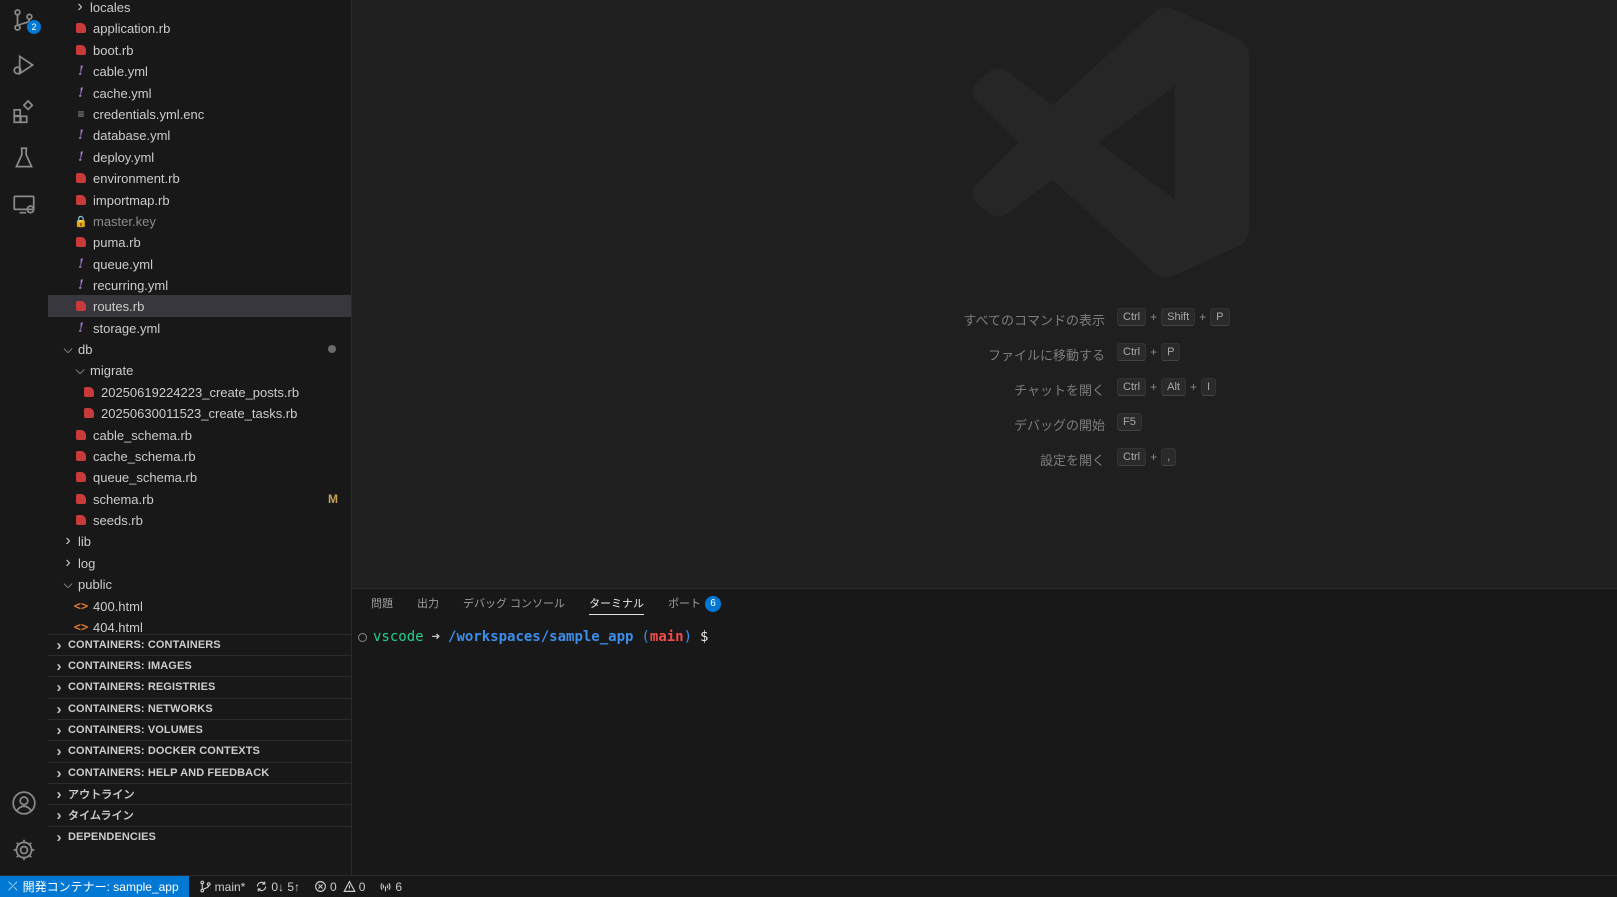  I want to click on section-title: CONTAINERS: DOCKER CONTEXTS, so click(164, 751).